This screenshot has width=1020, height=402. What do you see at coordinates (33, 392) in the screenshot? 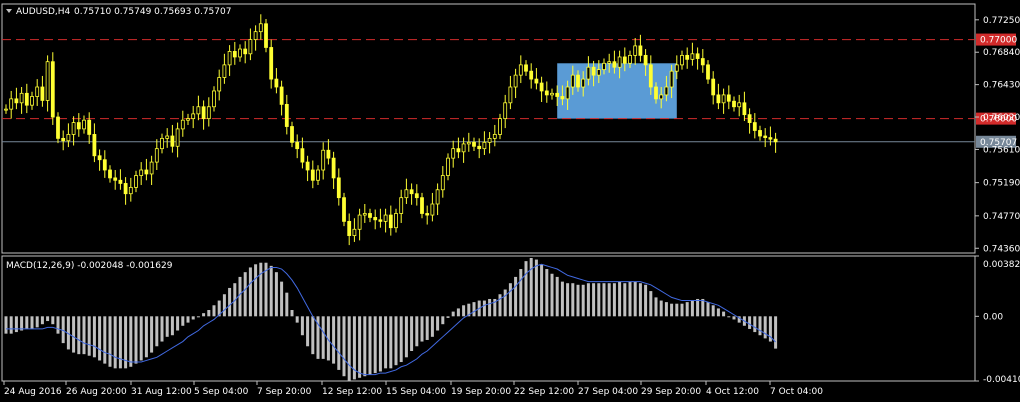
I see `time-tick-label: 24 Aug 2016` at bounding box center [33, 392].